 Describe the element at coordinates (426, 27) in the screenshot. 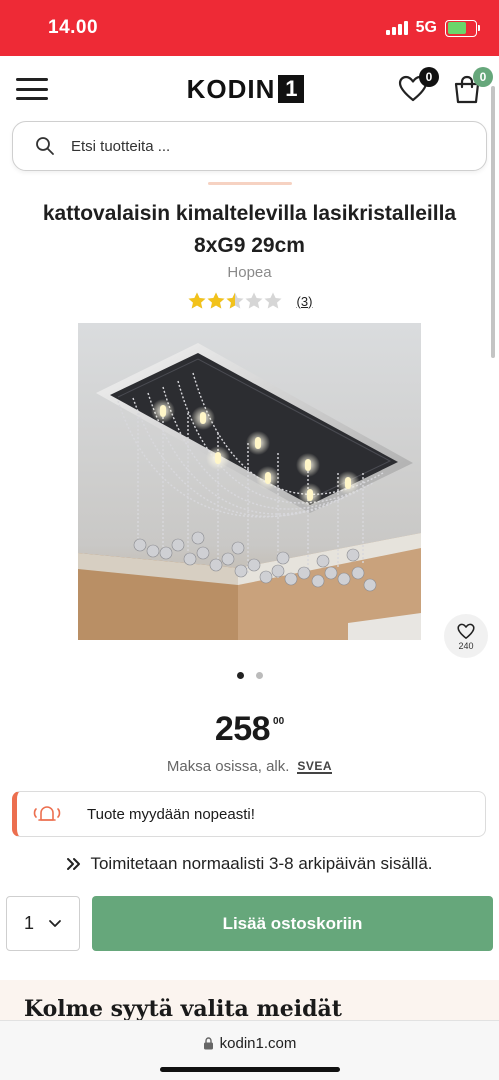

I see `network-label: 5G` at that location.